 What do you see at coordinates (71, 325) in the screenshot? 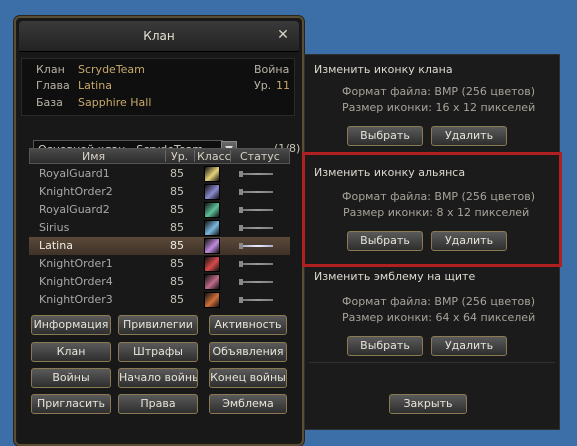
I see `info-button: Информация` at bounding box center [71, 325].